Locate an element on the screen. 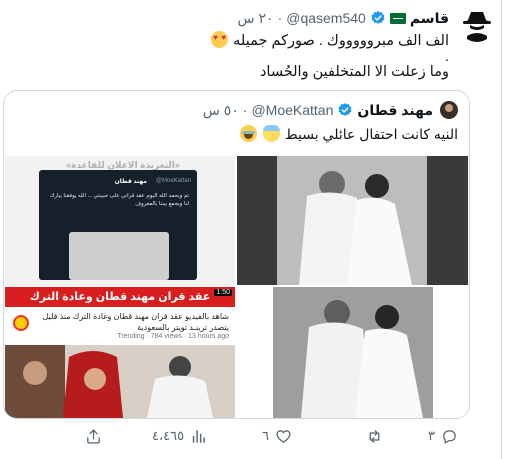 Image resolution: width=515 pixels, height=459 pixels. quoted-author-name: مهند قطان is located at coordinates (395, 110).